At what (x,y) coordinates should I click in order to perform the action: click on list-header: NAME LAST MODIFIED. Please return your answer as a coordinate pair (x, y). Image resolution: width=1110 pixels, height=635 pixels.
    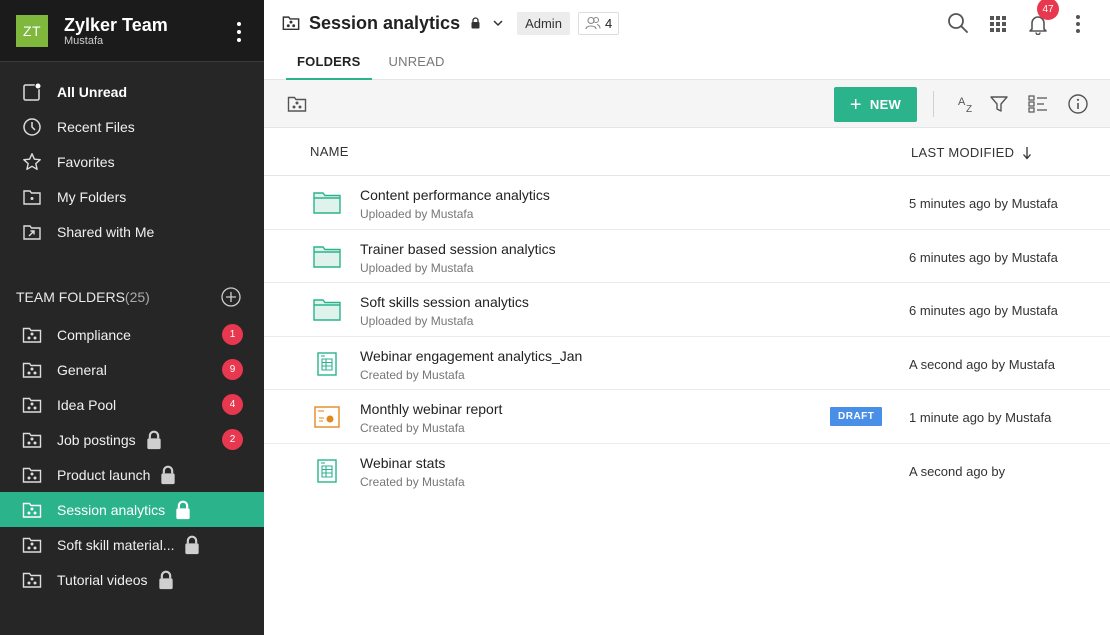
    Looking at the image, I should click on (687, 152).